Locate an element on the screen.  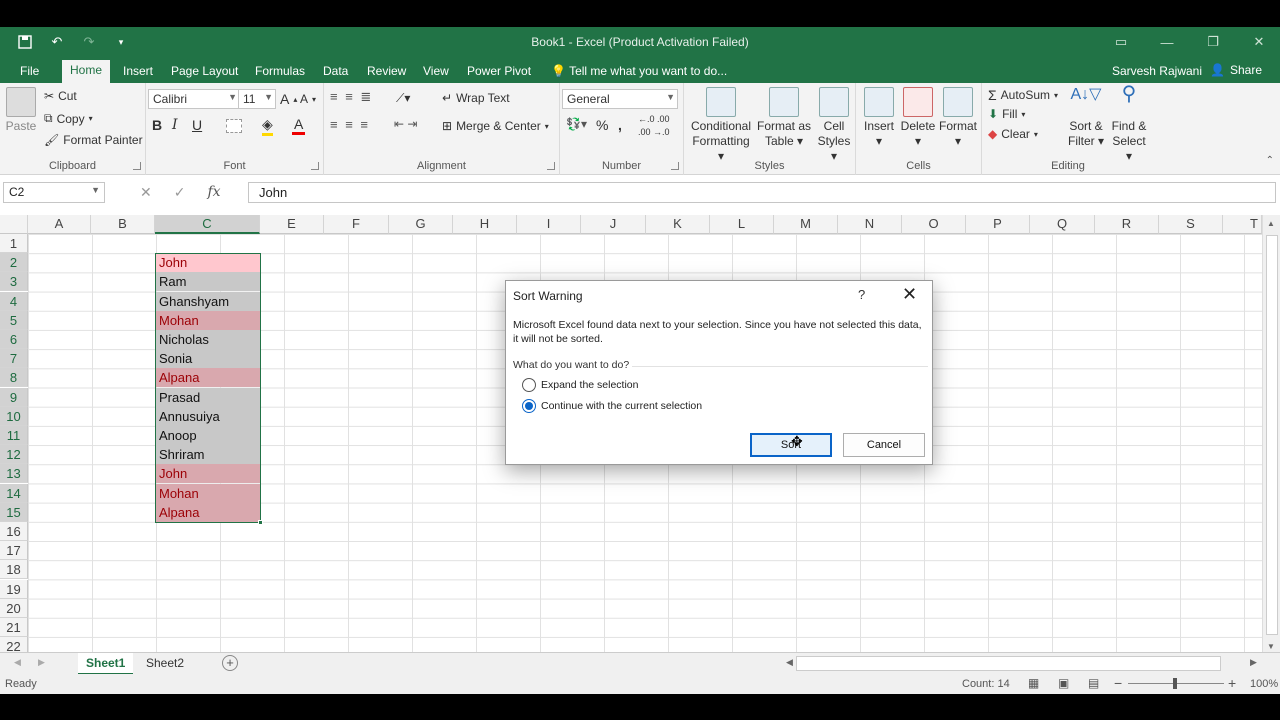
font-launcher-icon is located at coordinates (315, 166).